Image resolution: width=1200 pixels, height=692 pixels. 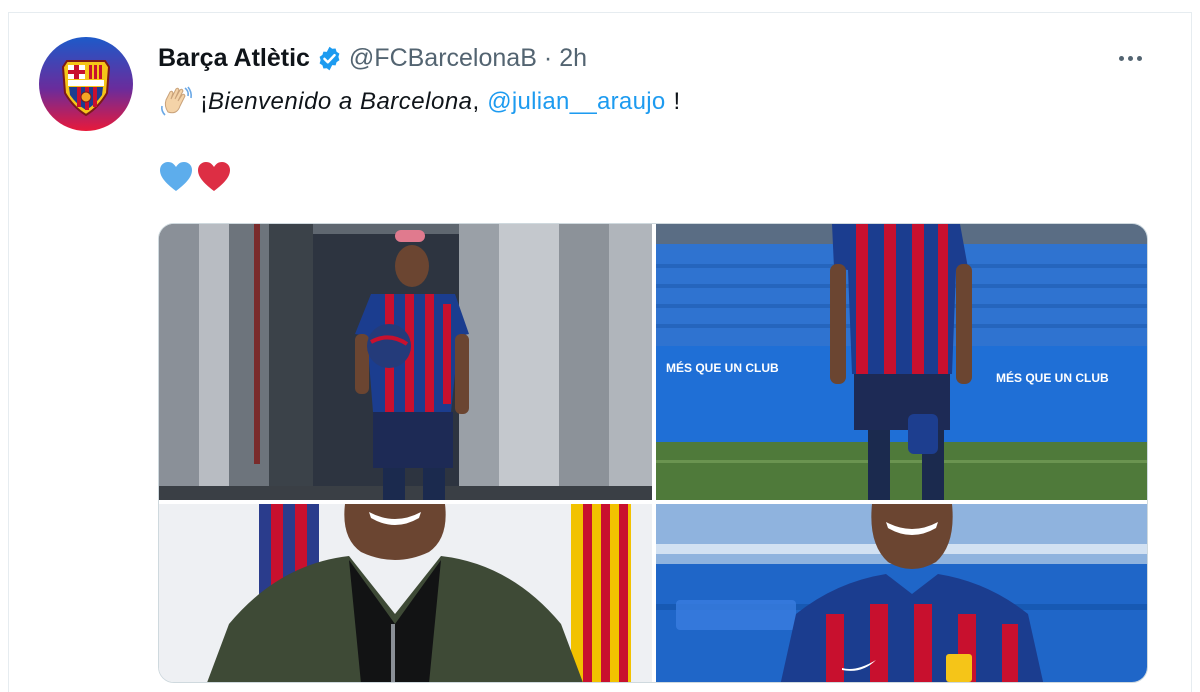 I want to click on account-avatar, so click(x=86, y=84).